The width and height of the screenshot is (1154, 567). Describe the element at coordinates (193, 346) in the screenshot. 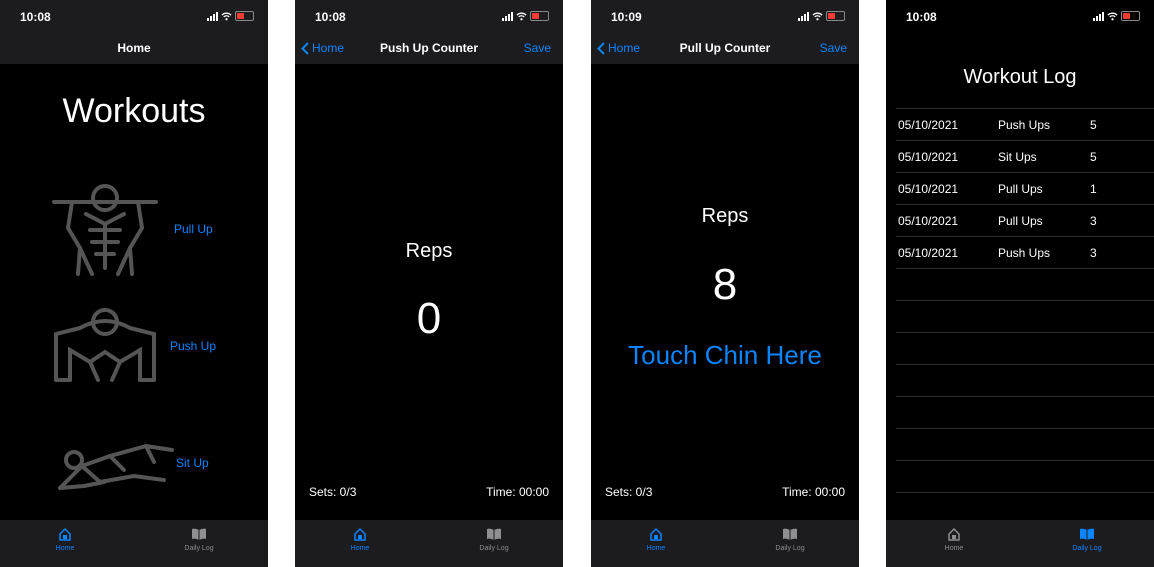

I see `push-up-link: Push Up` at that location.